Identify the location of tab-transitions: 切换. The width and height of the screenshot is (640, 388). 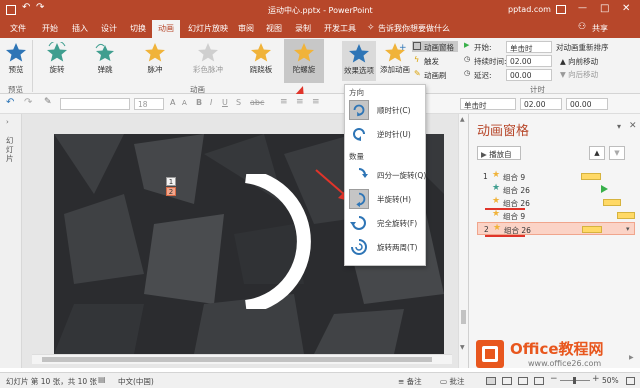
(138, 28).